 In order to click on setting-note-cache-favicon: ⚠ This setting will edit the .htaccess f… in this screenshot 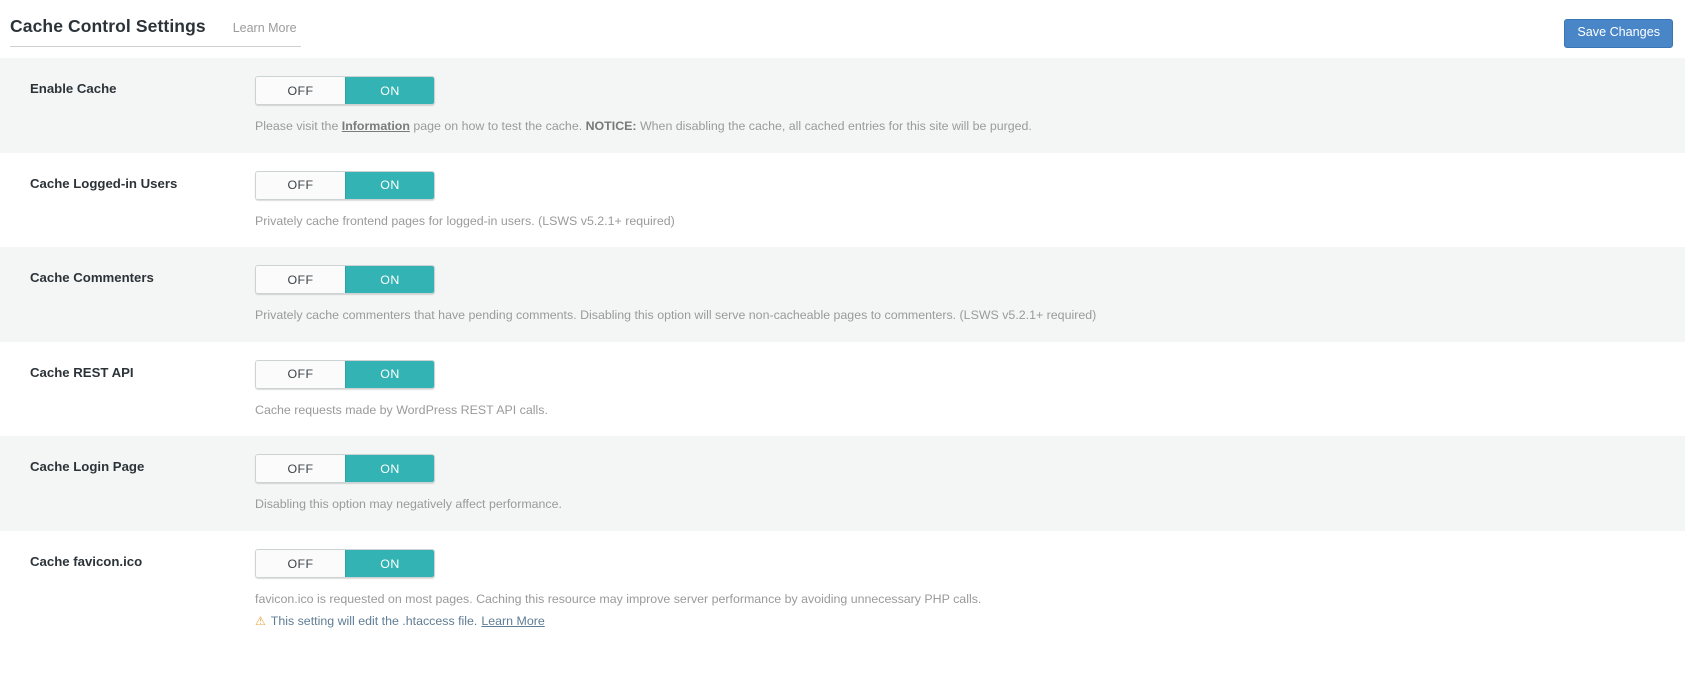, I will do `click(970, 621)`.